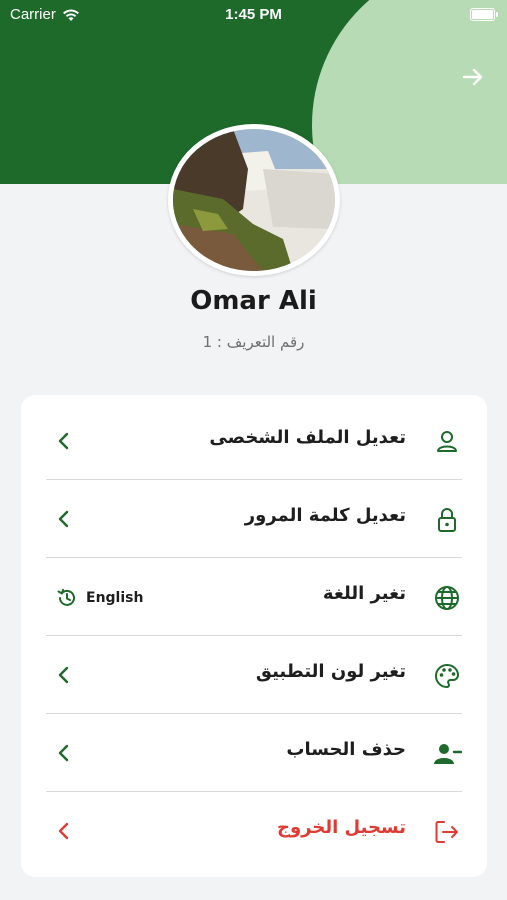 This screenshot has height=900, width=507. Describe the element at coordinates (447, 676) in the screenshot. I see `palette-icon` at that location.